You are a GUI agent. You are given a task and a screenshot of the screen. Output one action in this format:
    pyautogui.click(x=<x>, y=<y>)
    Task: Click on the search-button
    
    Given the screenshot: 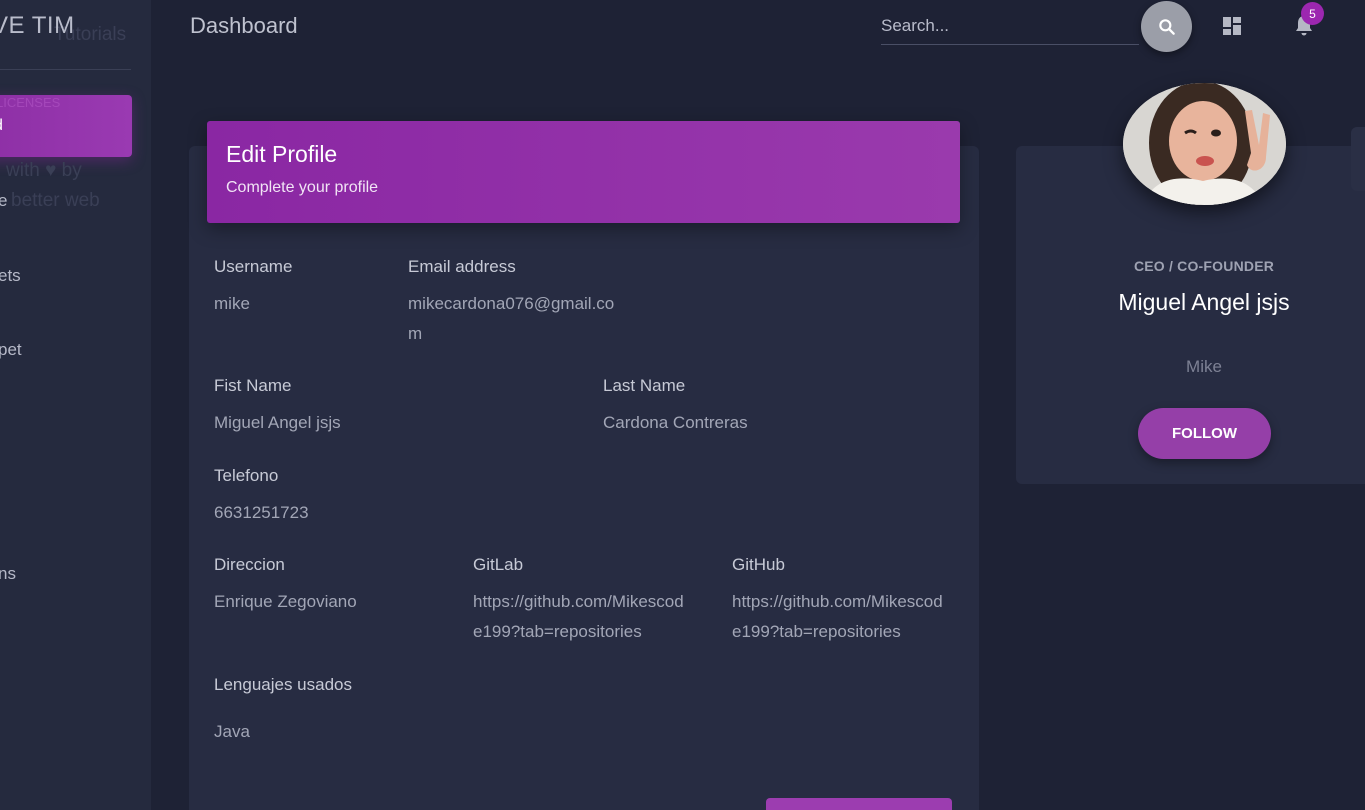 What is the action you would take?
    pyautogui.click(x=1166, y=26)
    